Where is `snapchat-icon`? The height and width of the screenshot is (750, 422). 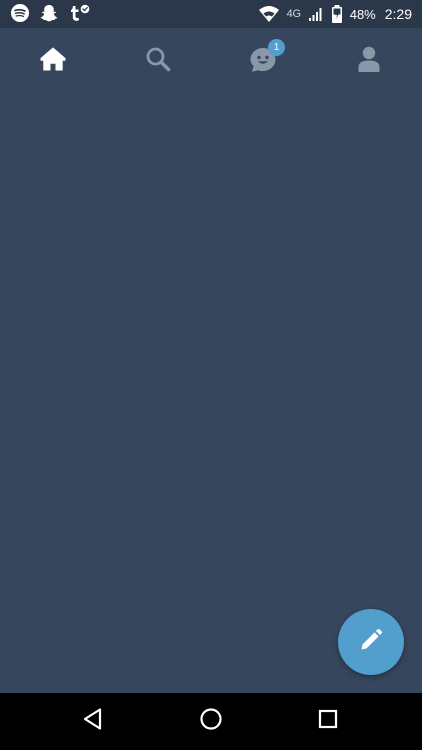
snapchat-icon is located at coordinates (49, 13).